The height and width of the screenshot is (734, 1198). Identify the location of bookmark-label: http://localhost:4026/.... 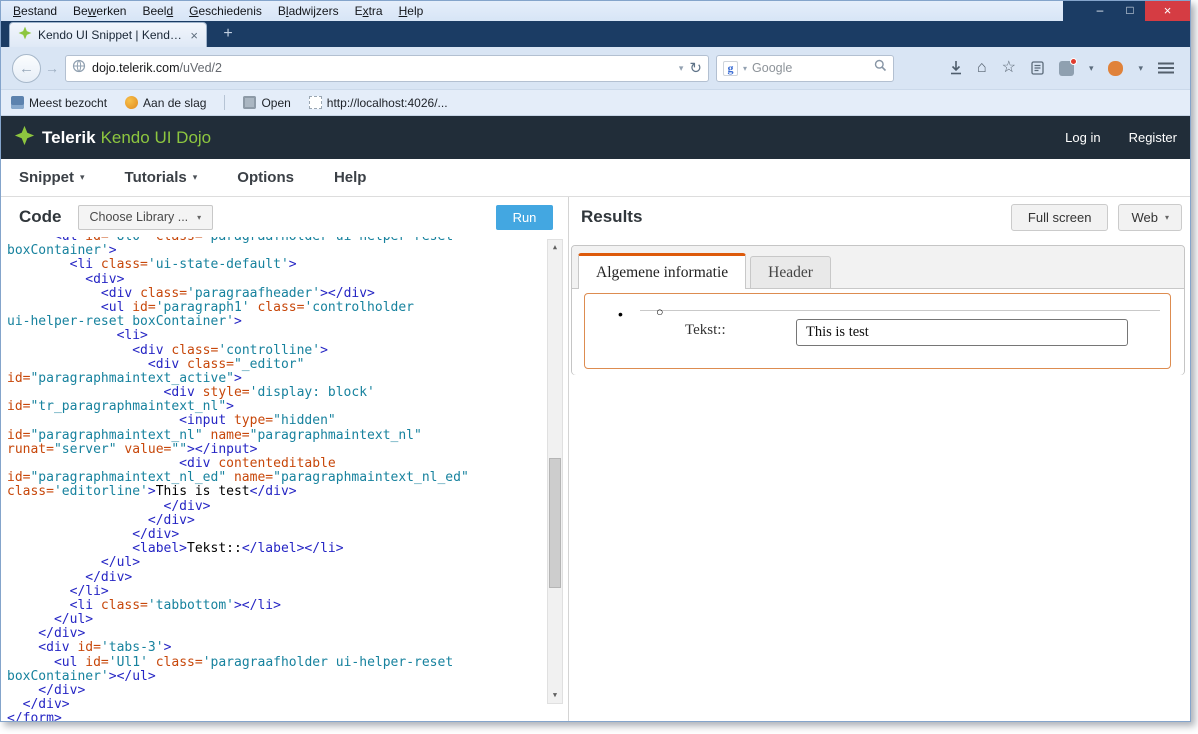
(387, 102).